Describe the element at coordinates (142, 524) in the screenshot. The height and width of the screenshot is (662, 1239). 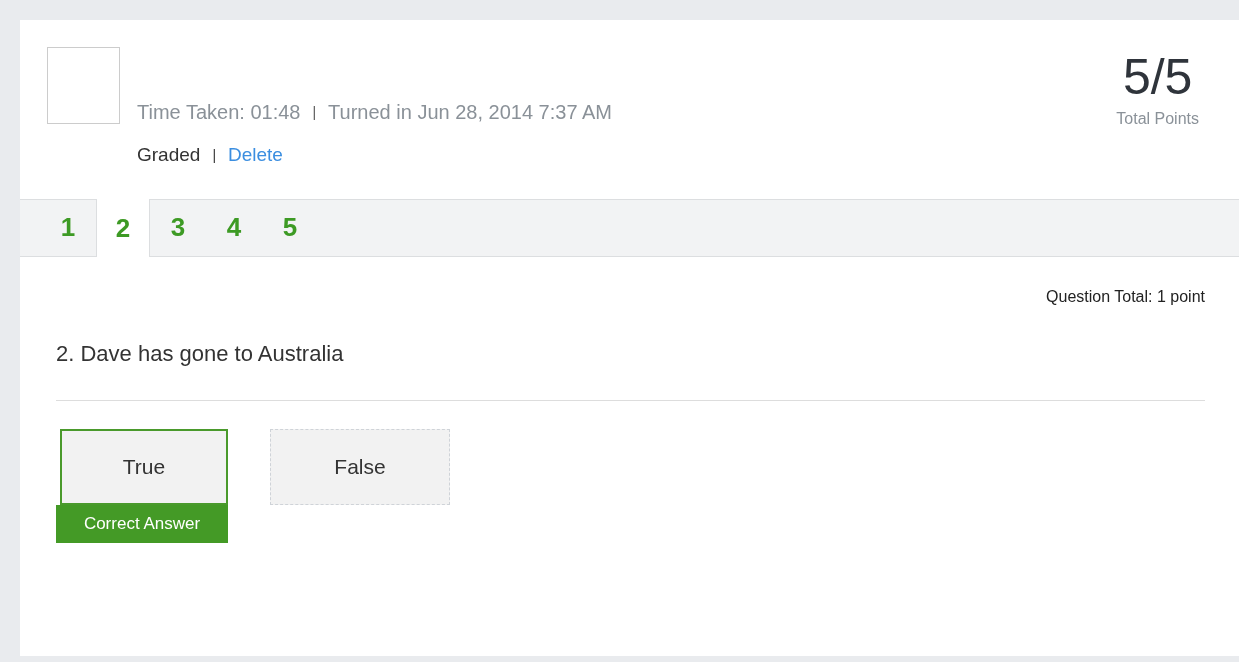
I see `correct-answer-badge: Correct Answer` at that location.